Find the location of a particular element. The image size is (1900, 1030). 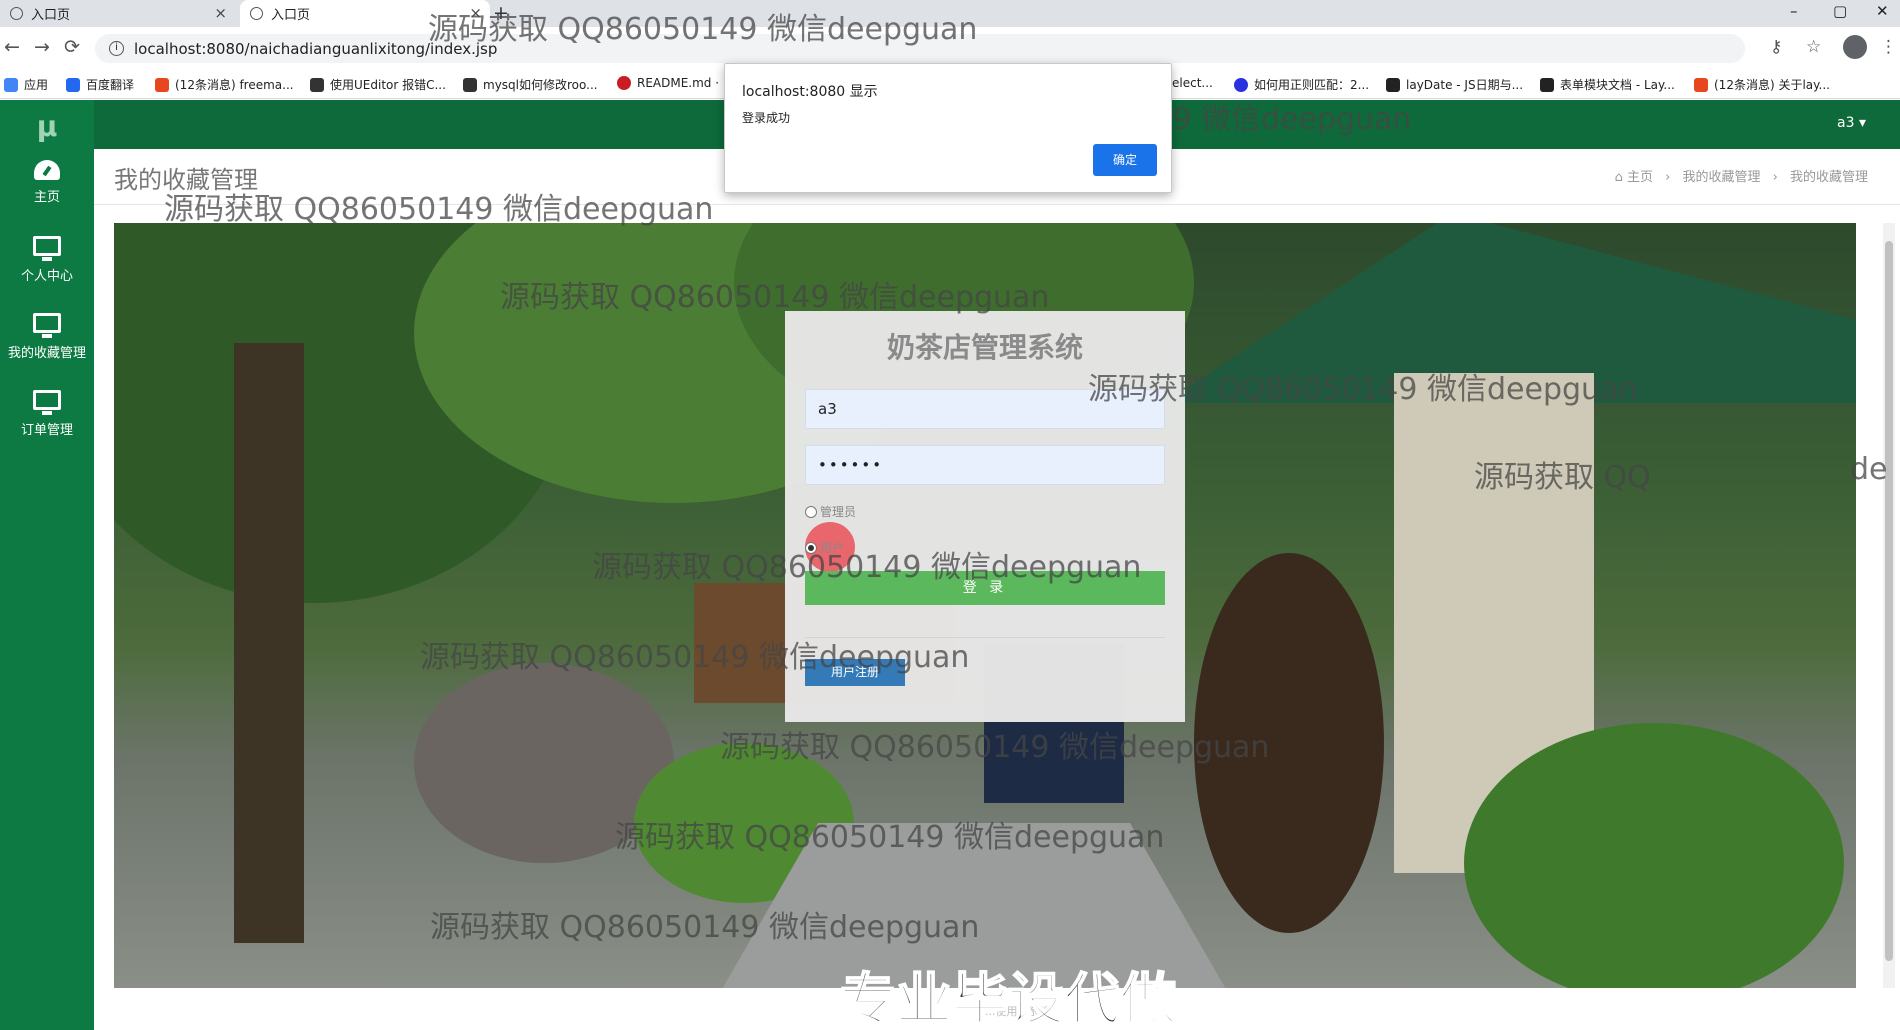

key-icon: ⚷ is located at coordinates (1776, 47).